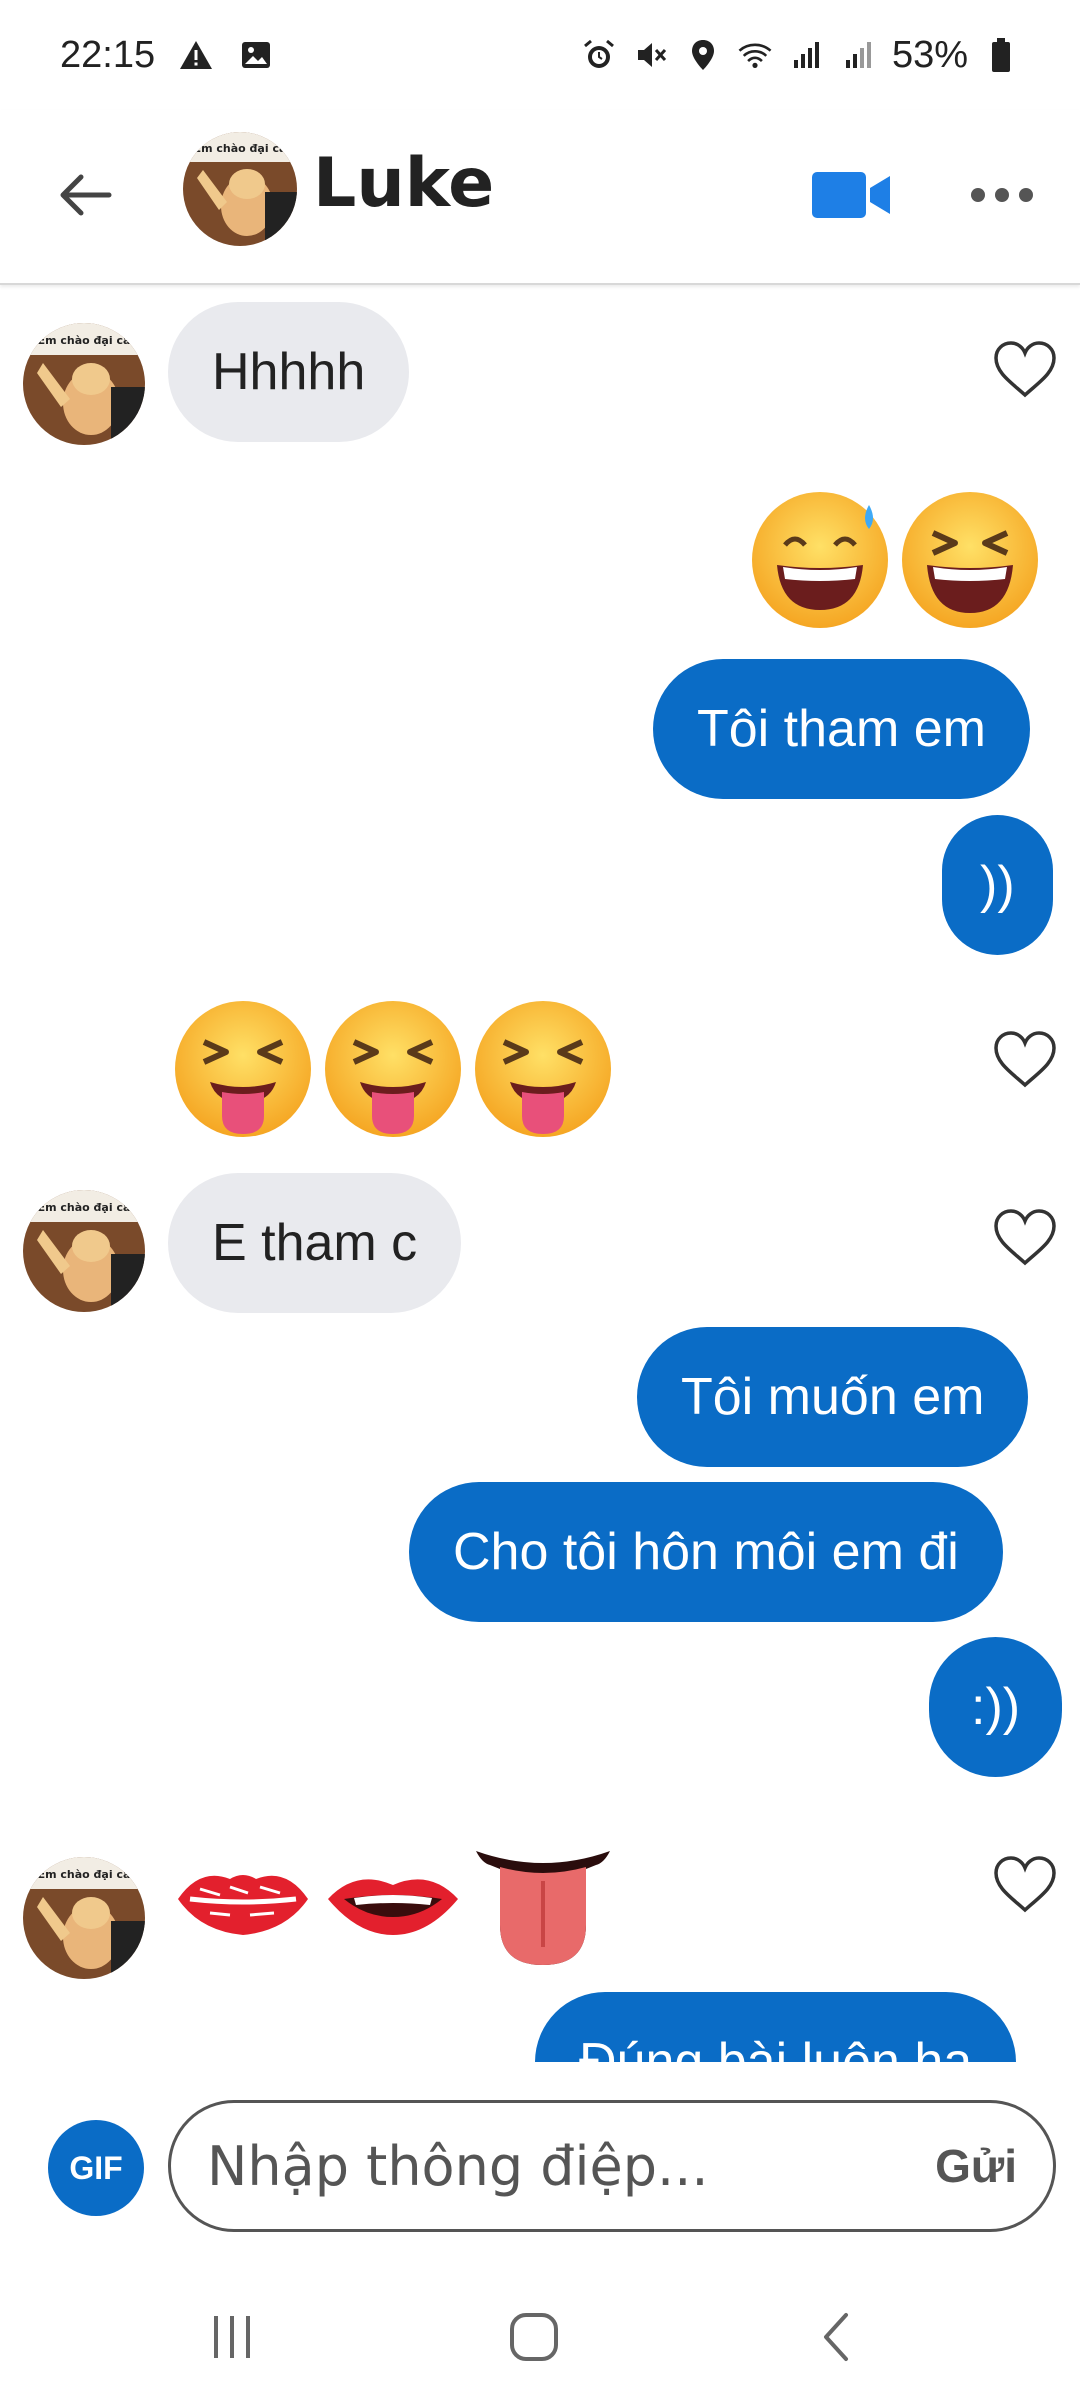 This screenshot has width=1080, height=2400. What do you see at coordinates (256, 55) in the screenshot?
I see `image-icon` at bounding box center [256, 55].